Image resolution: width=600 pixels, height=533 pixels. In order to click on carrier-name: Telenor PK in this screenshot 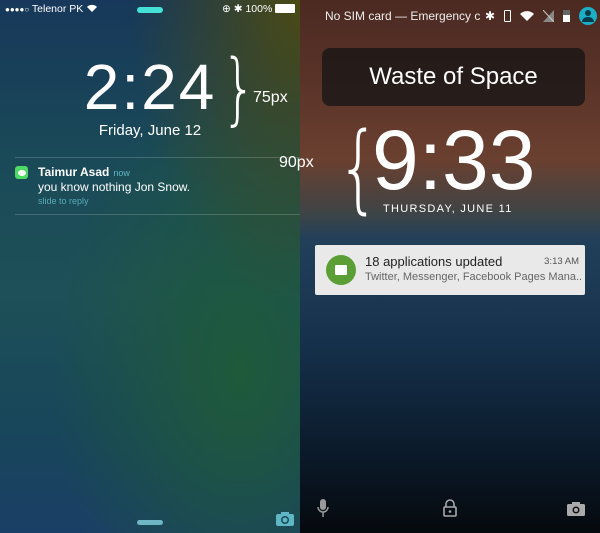, I will do `click(57, 9)`.